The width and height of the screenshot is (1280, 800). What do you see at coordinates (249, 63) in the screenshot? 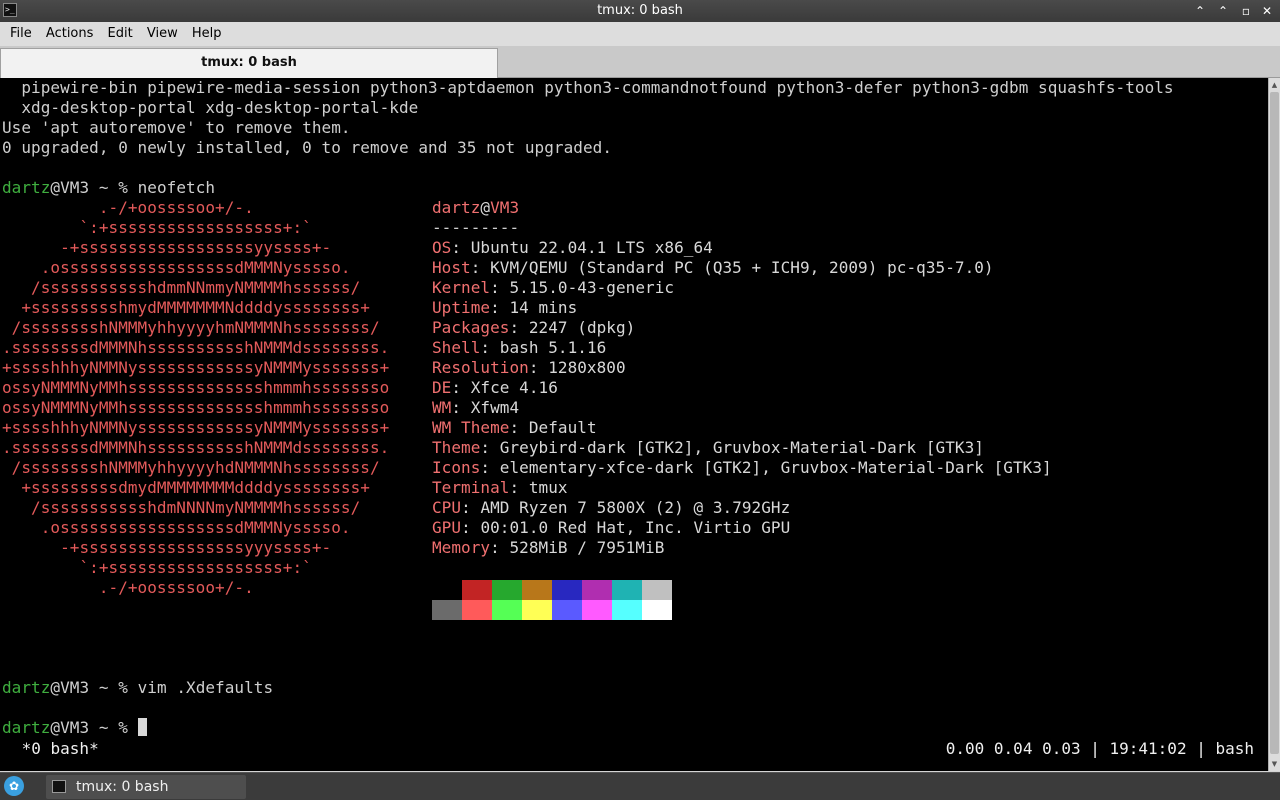
I see `tab-tmux-bash: tmux: 0 bash` at bounding box center [249, 63].